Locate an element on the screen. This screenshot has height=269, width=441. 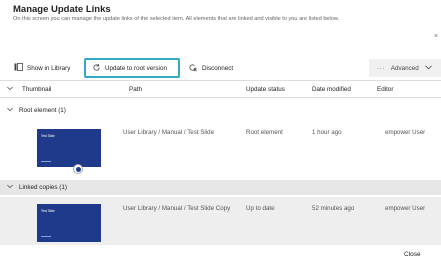
row-path: User Library / Manual / Test Slide Copy is located at coordinates (176, 208).